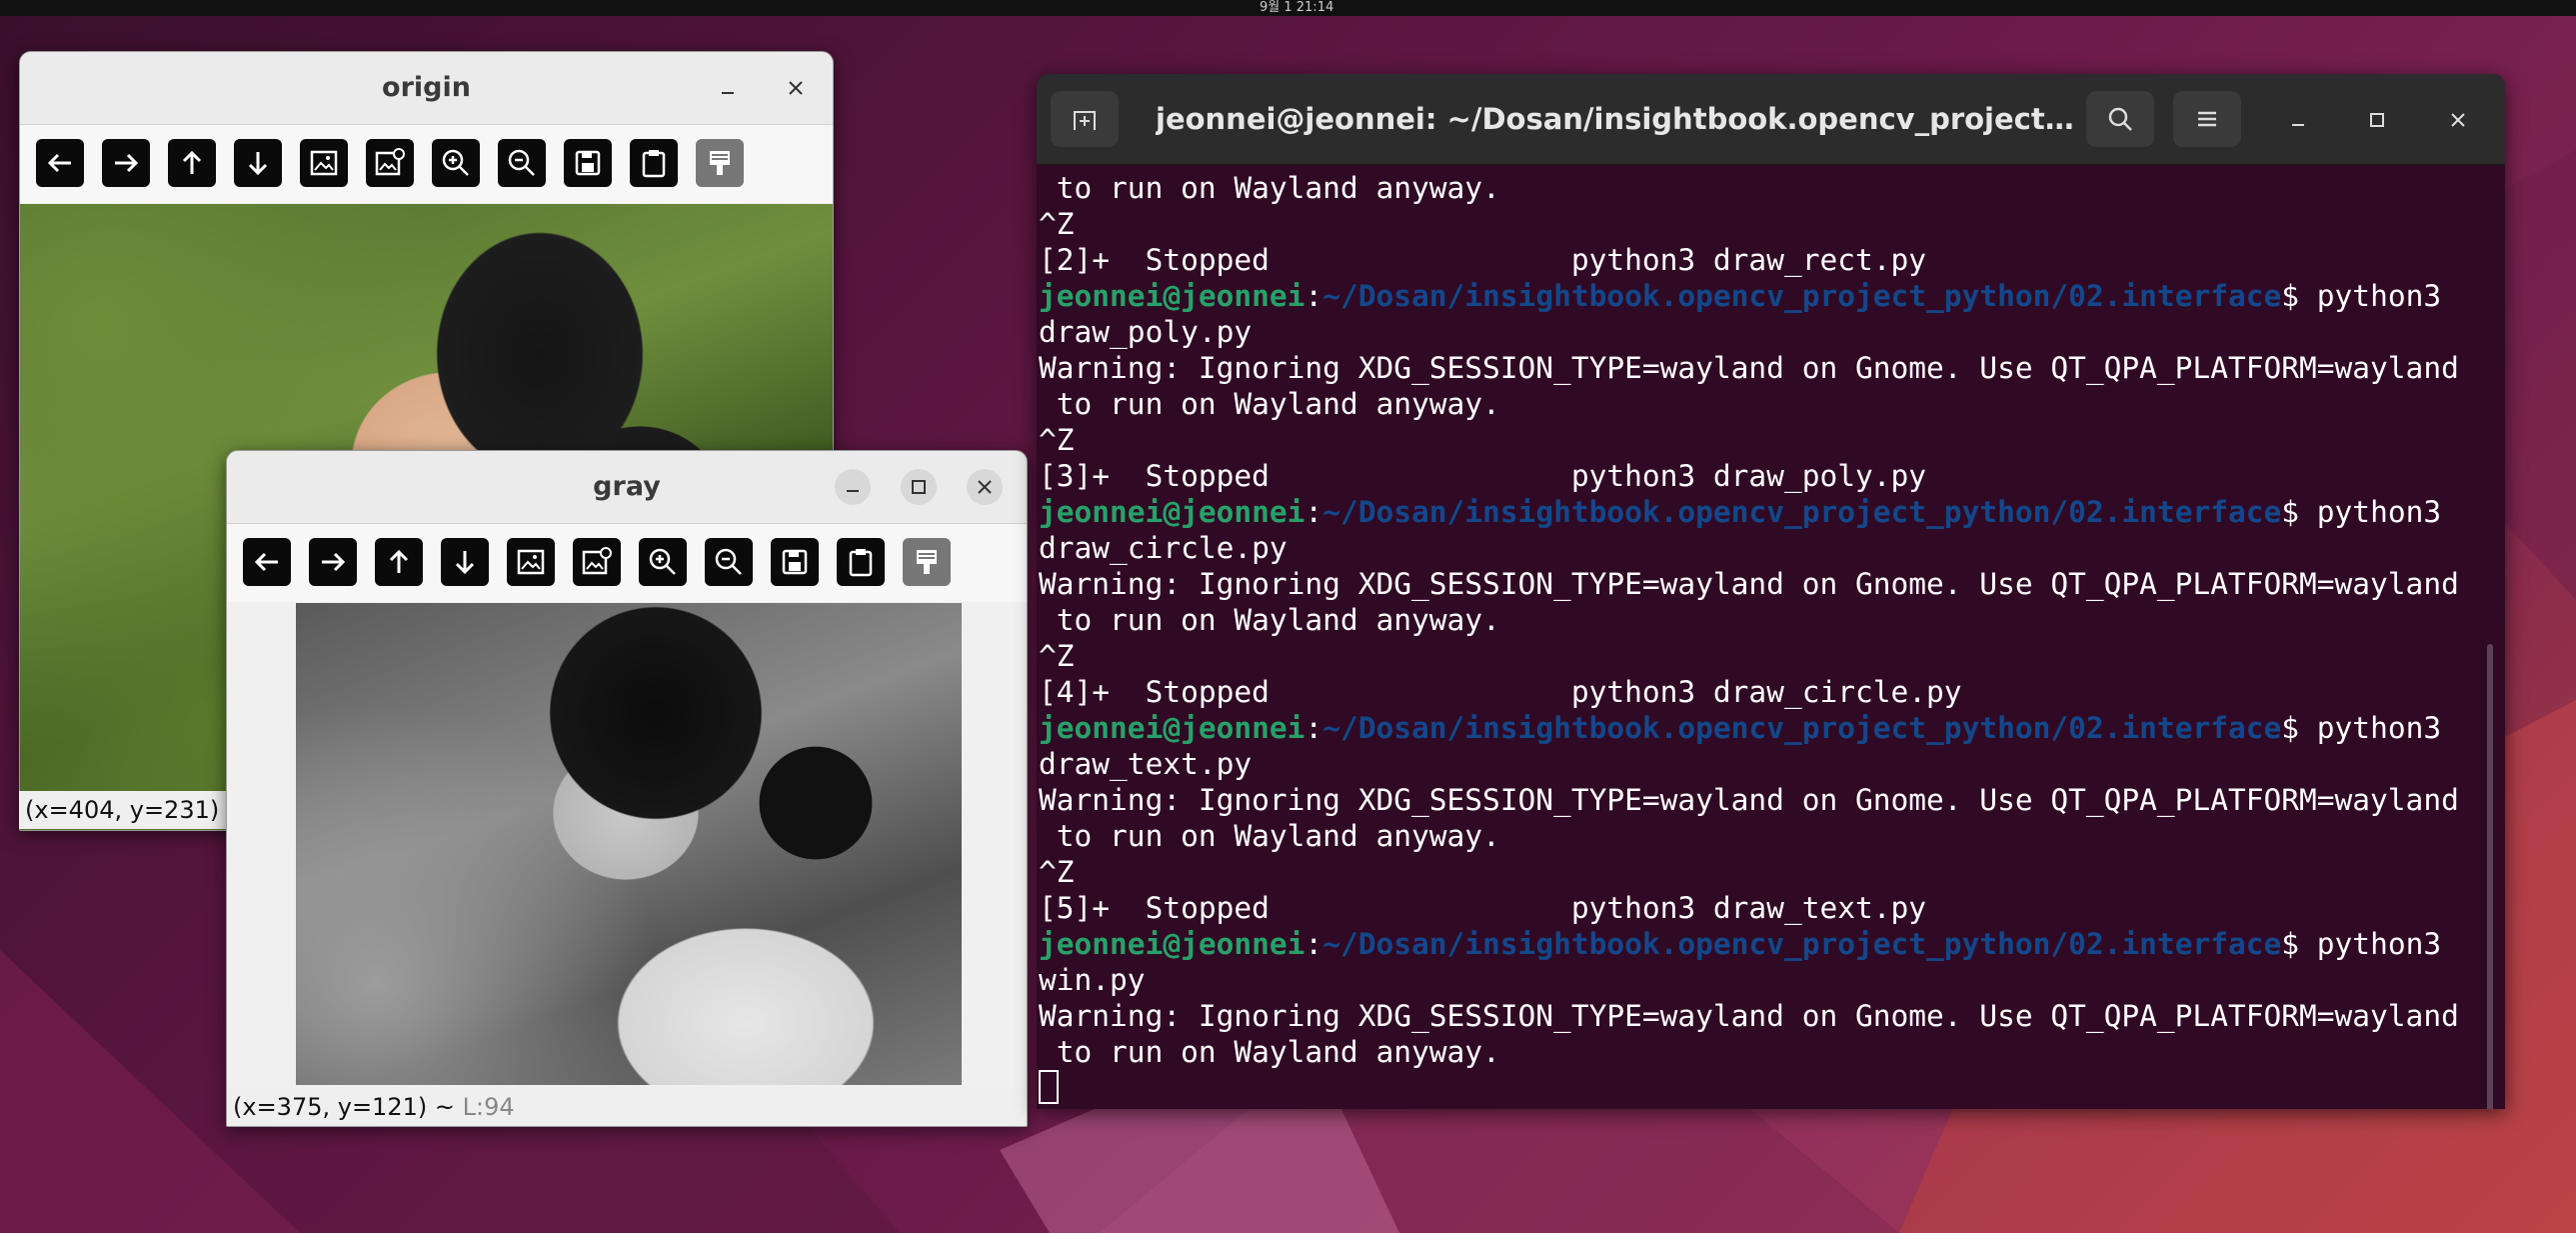  Describe the element at coordinates (1760, 1088) in the screenshot. I see `terminal-input-line` at that location.